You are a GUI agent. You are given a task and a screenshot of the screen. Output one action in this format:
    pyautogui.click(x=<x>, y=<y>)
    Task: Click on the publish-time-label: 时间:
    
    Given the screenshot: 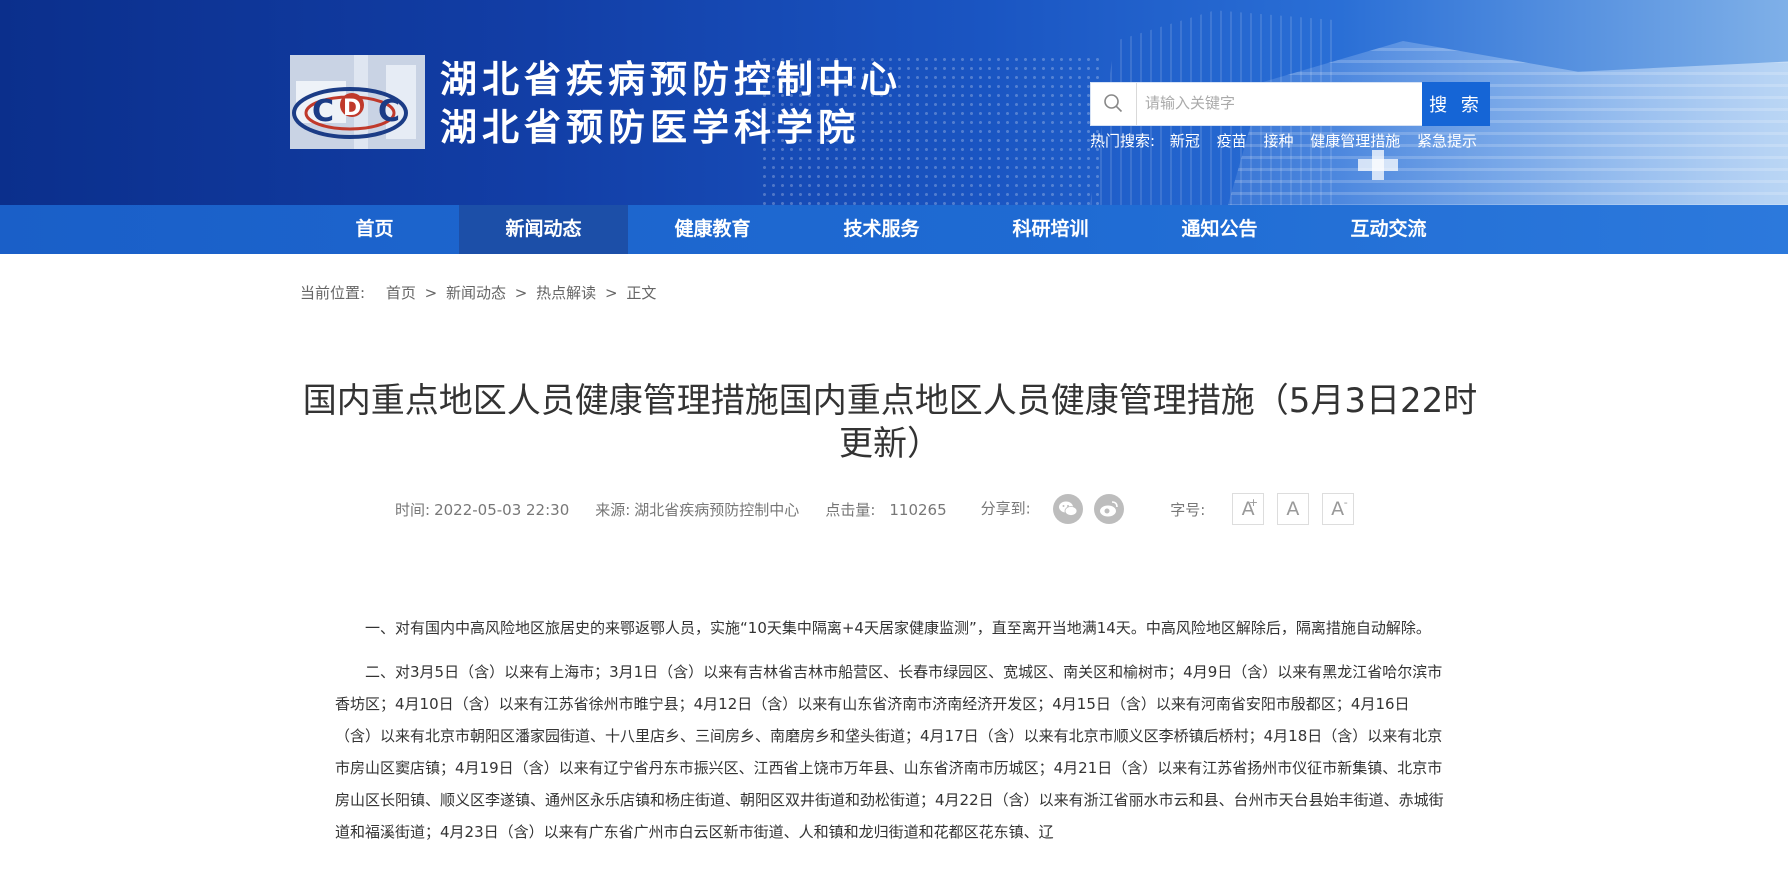 What is the action you would take?
    pyautogui.click(x=413, y=509)
    